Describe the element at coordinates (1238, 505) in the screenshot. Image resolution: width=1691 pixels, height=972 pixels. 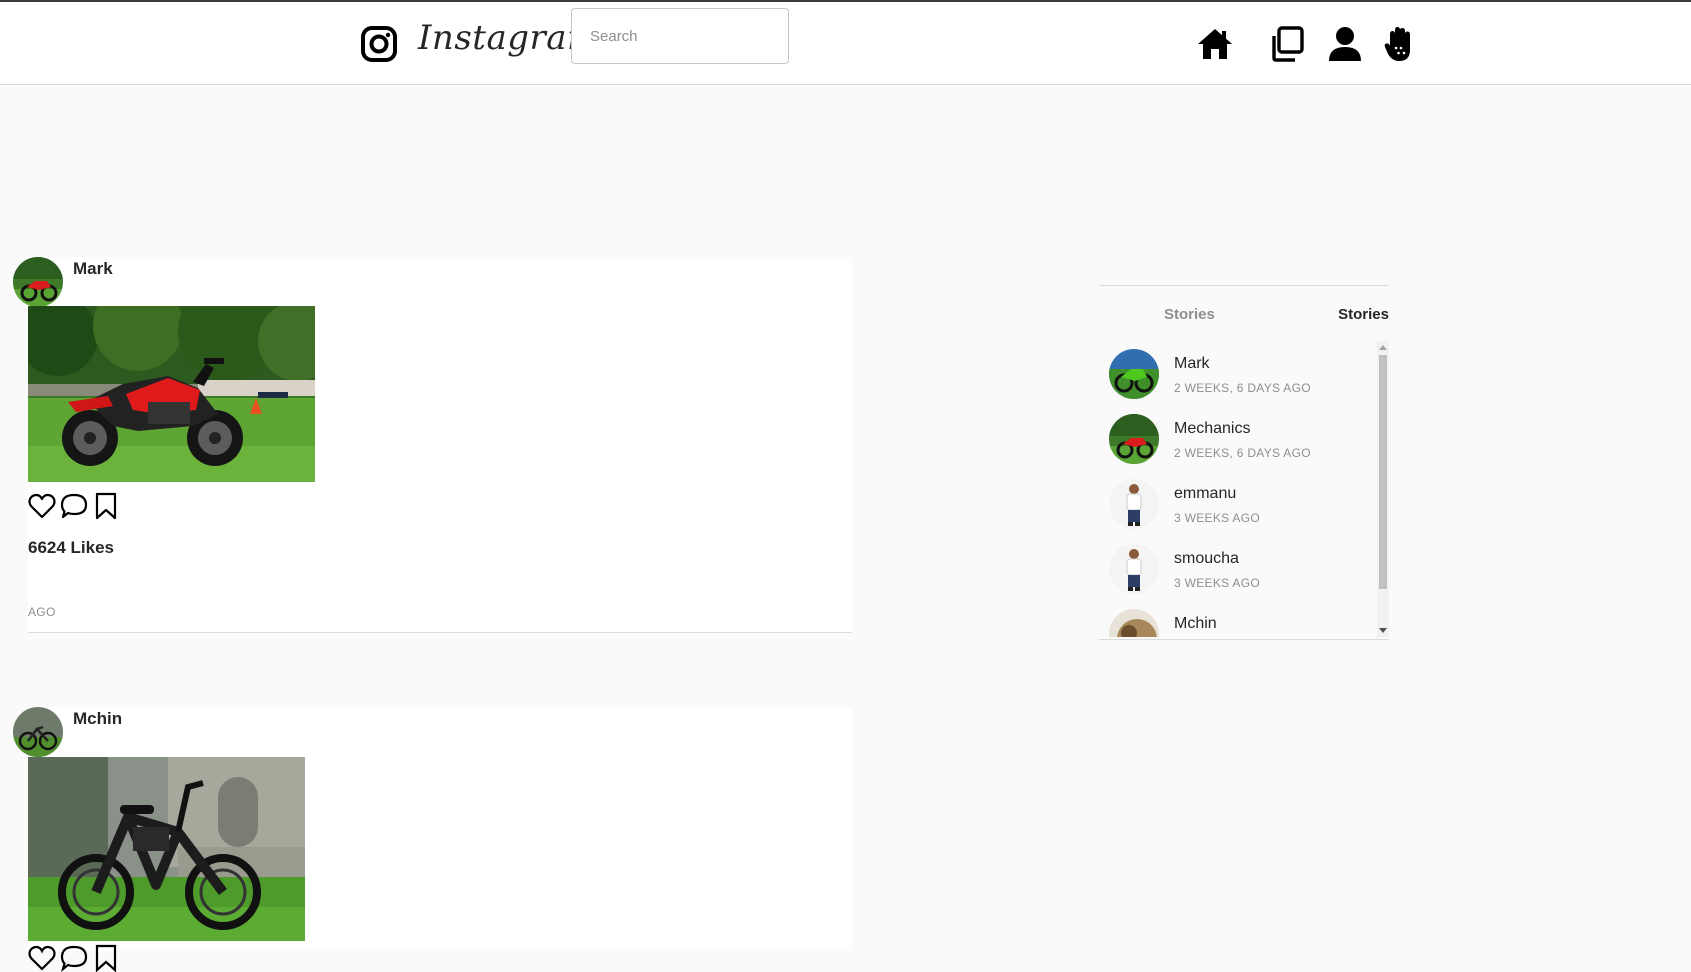
I see `list-item: emmanu 3 WEEKS AGO` at that location.